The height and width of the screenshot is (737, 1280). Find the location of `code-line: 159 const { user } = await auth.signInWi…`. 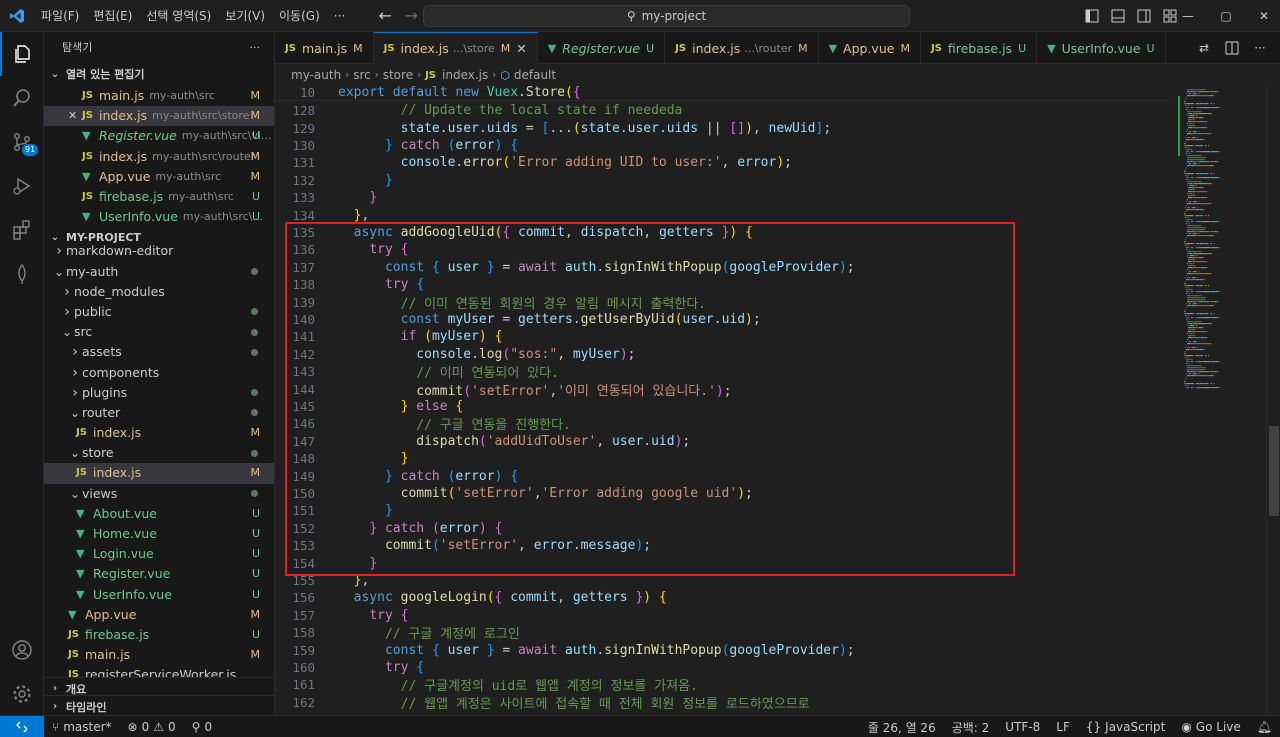

code-line: 159 const { user } = await auth.signInWi… is located at coordinates (564, 649).